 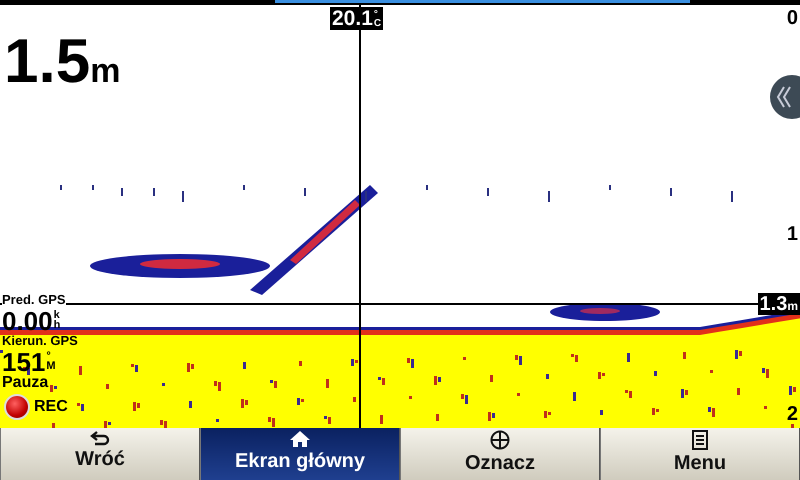 I want to click on data-field-label: Pred. GPS, so click(x=34, y=299).